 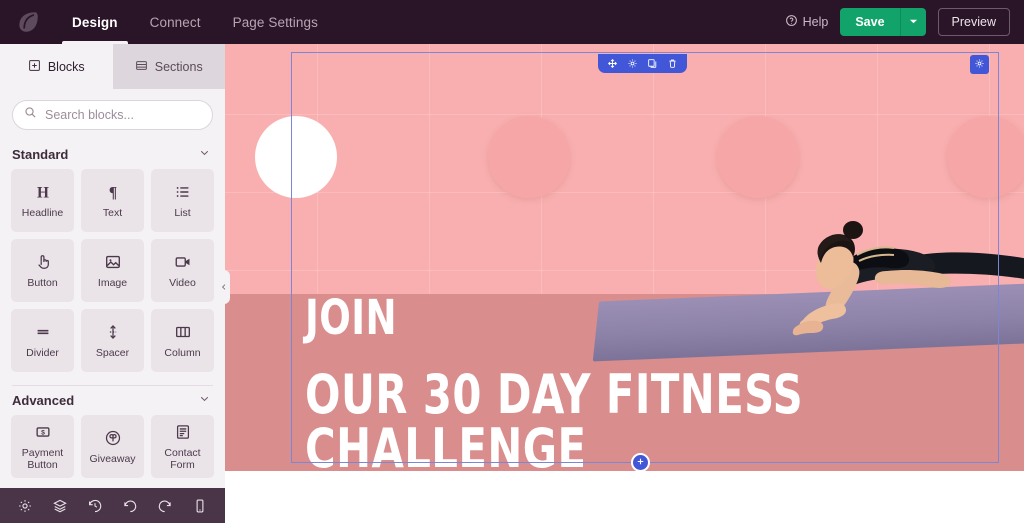 I want to click on nav-tab-page-settings-label: Page Settings, so click(x=275, y=22).